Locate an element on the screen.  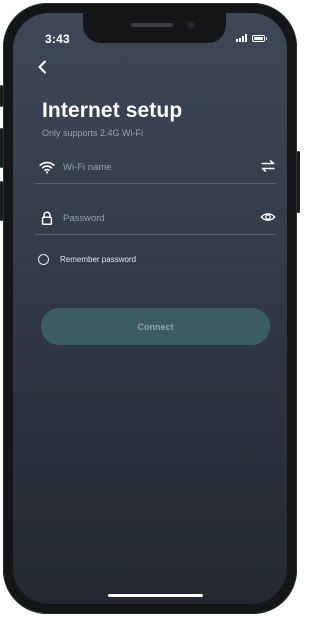
volume-up-button is located at coordinates (1, 148).